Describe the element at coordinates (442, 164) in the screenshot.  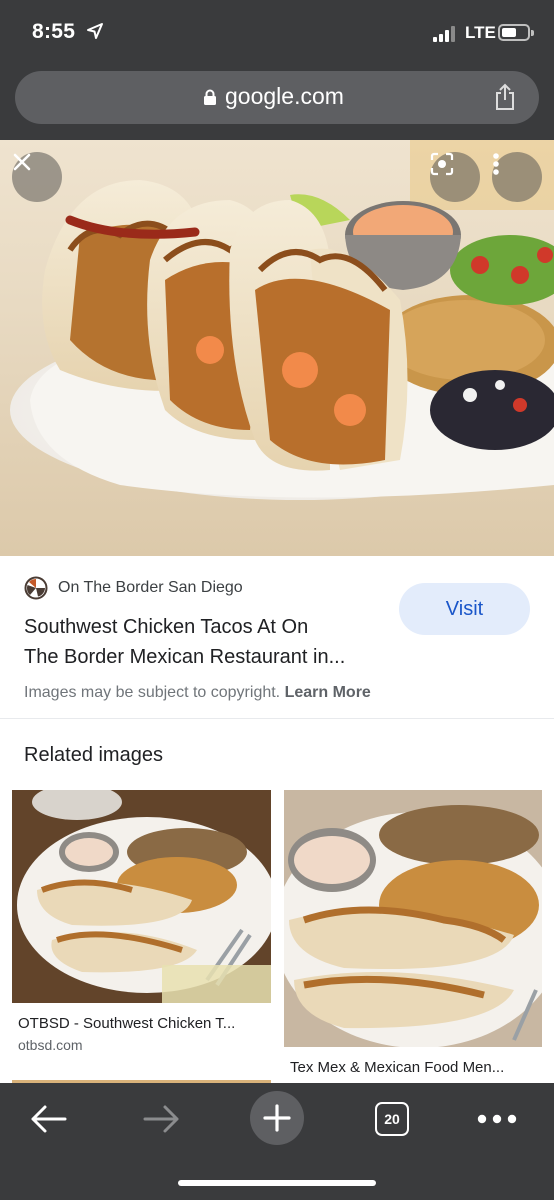
I see `lens-icon` at that location.